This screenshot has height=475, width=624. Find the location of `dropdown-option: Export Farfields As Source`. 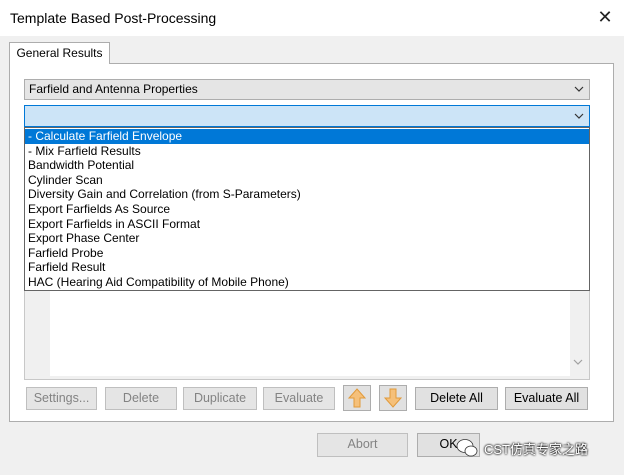

dropdown-option: Export Farfields As Source is located at coordinates (307, 209).